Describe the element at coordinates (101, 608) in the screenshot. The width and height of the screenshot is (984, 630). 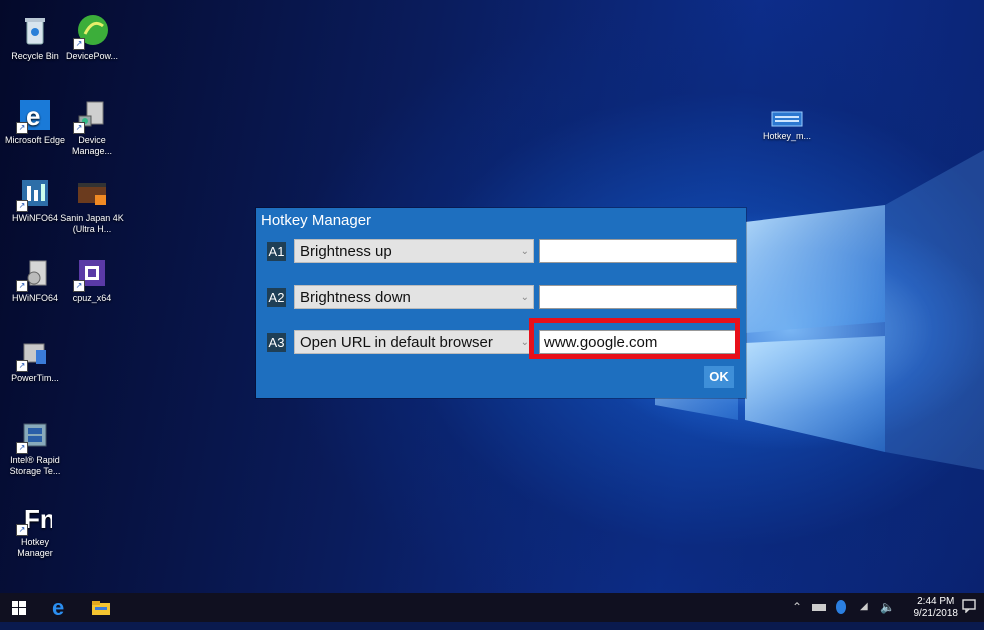
I see `folder-icon` at that location.